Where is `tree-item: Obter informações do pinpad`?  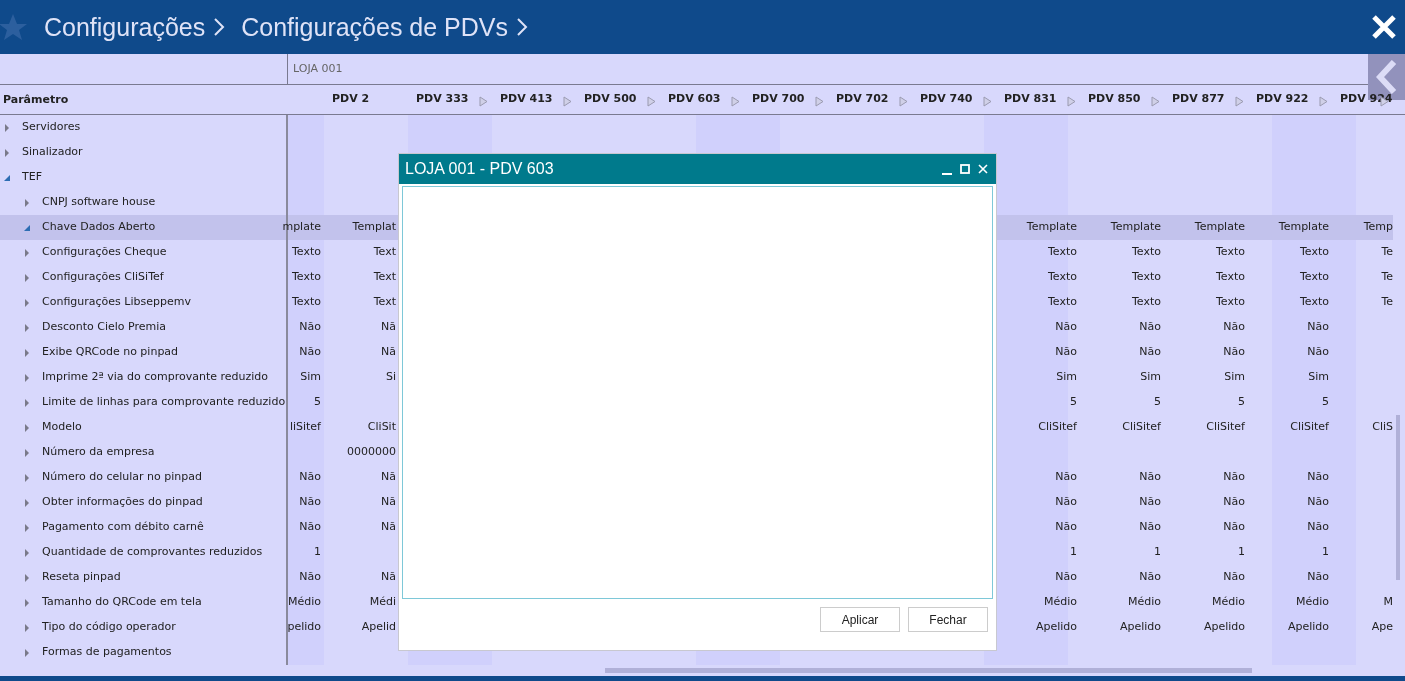 tree-item: Obter informações do pinpad is located at coordinates (143, 502).